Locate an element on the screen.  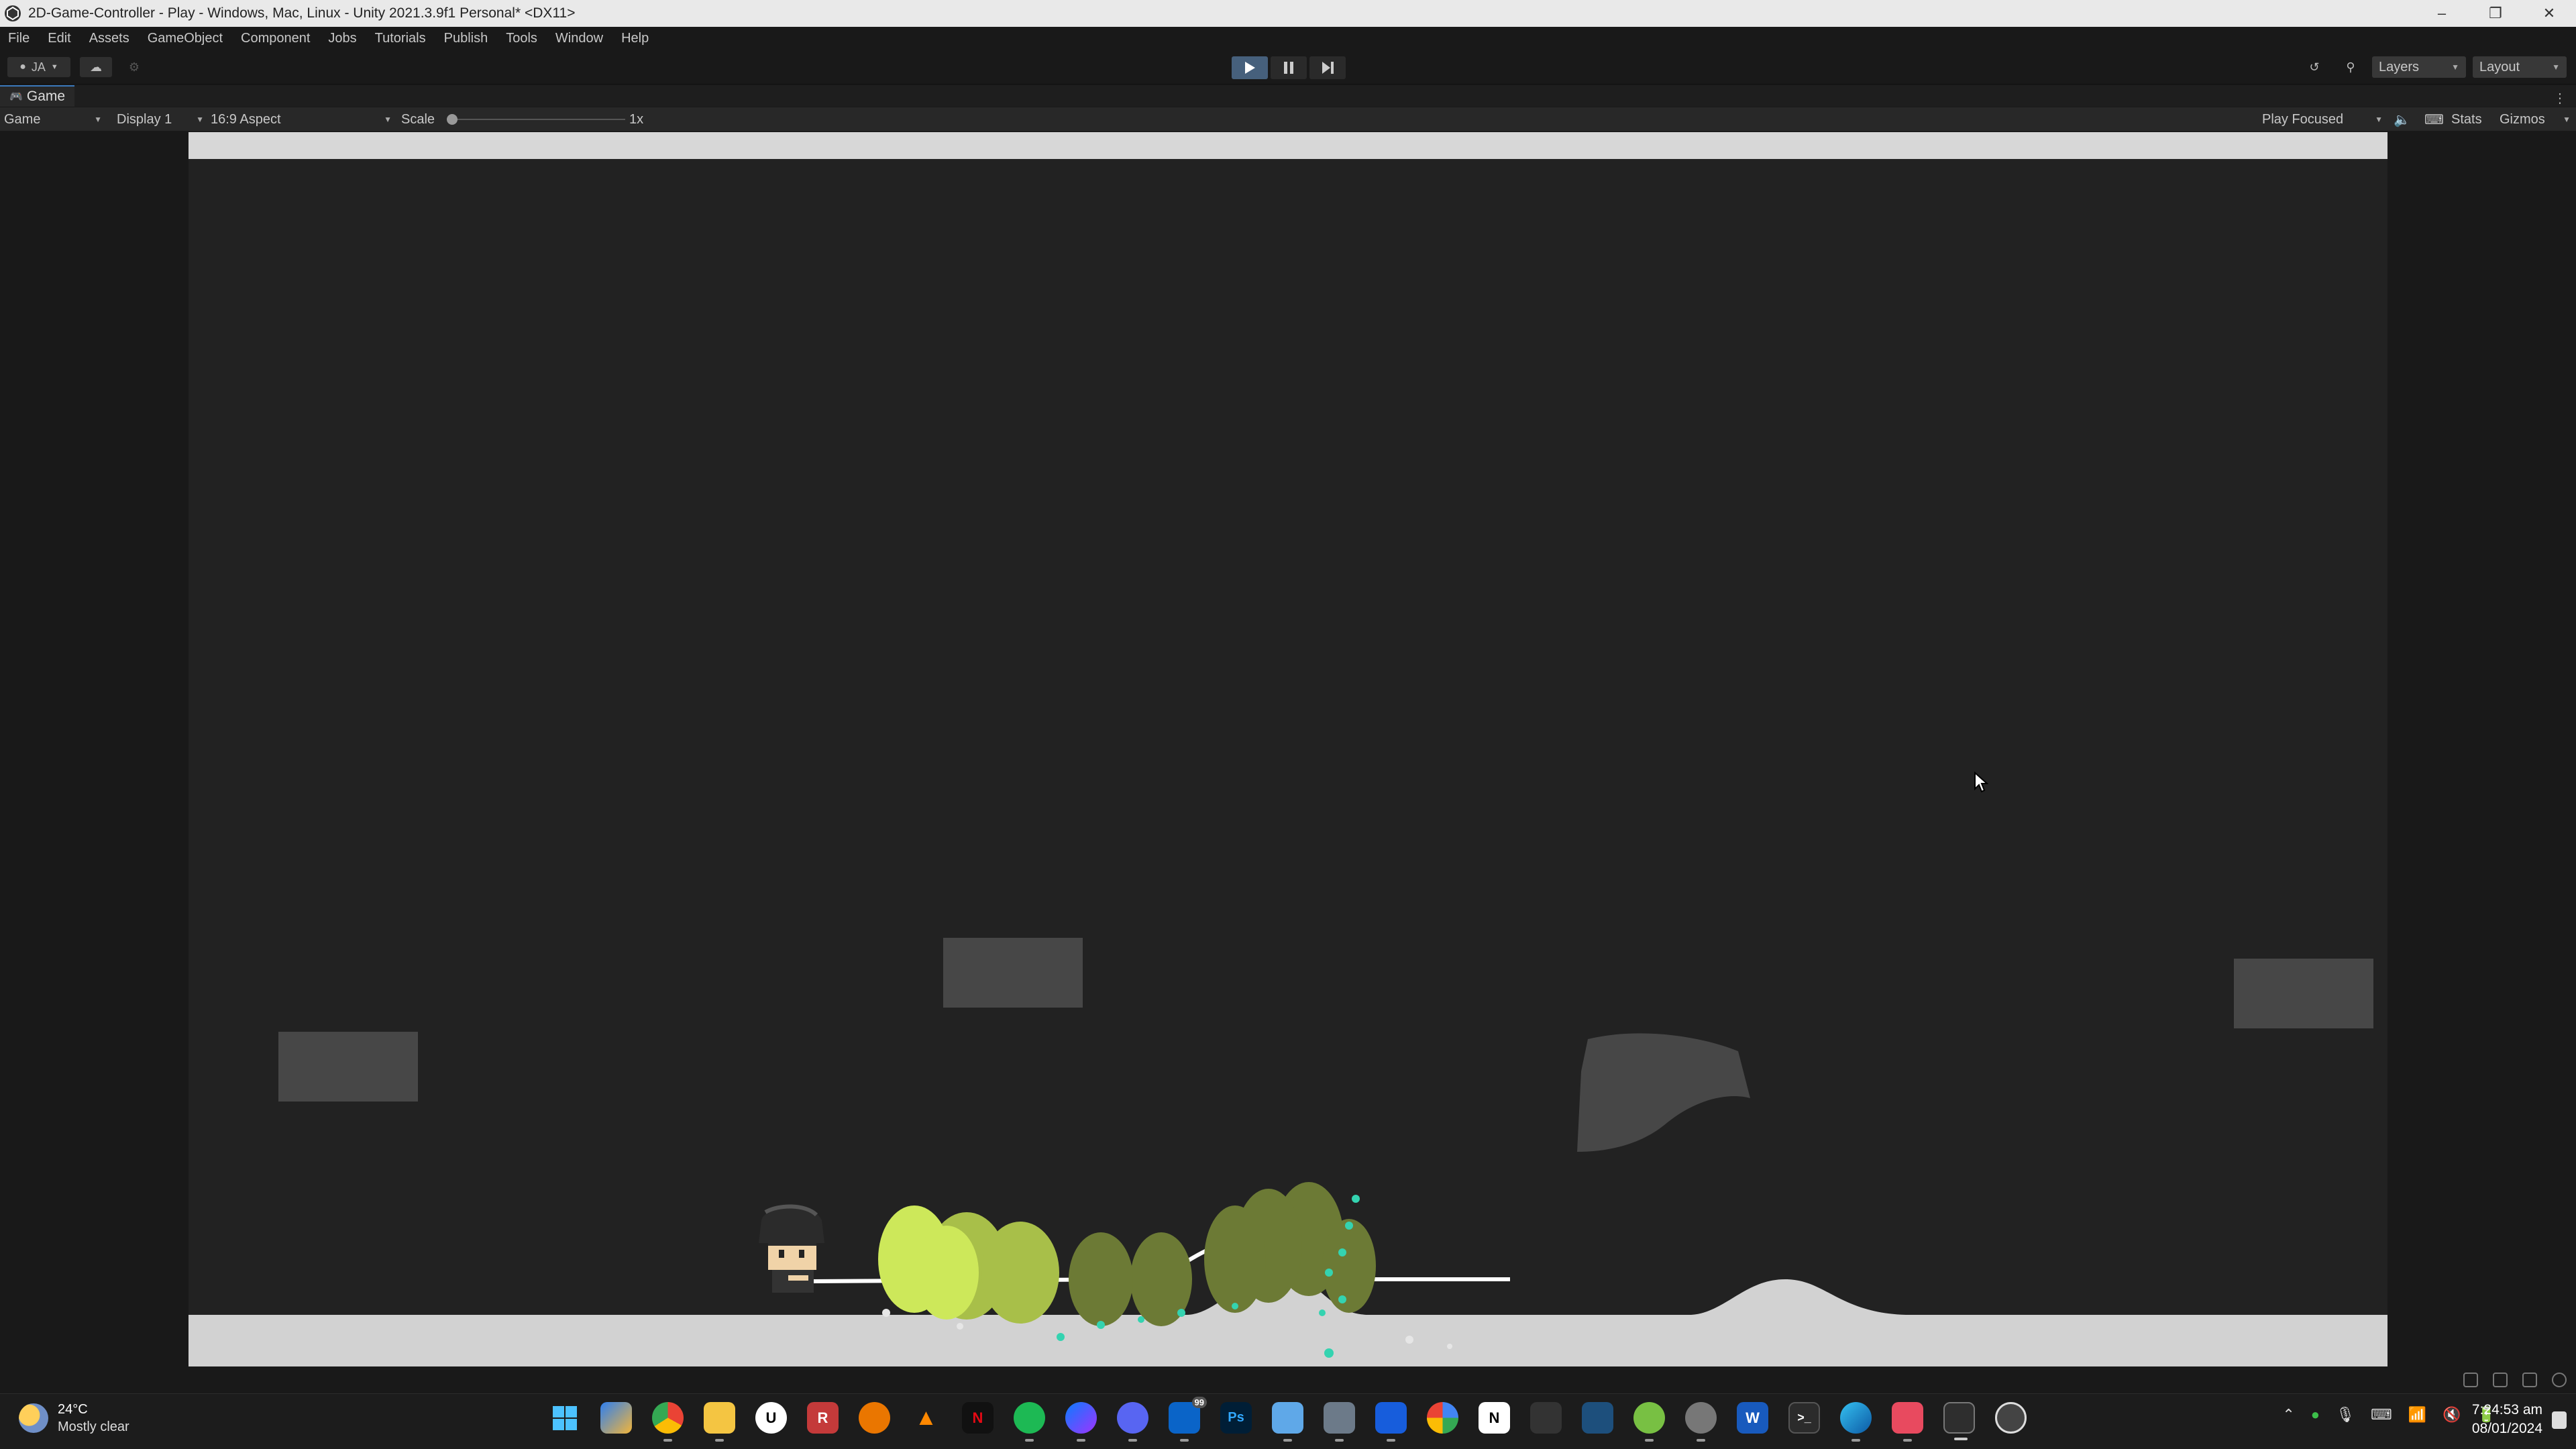
vlc-icon: ▲ is located at coordinates (926, 1418).